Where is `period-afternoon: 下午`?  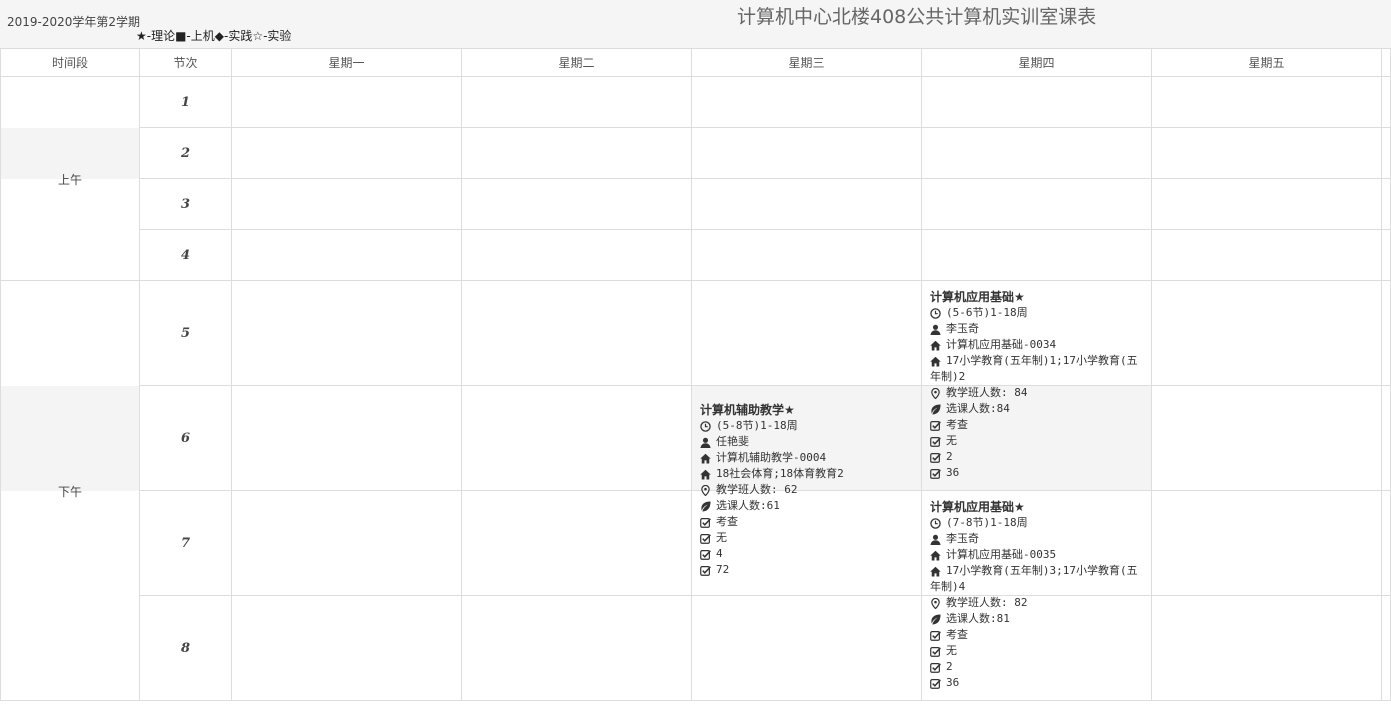 period-afternoon: 下午 is located at coordinates (70, 490).